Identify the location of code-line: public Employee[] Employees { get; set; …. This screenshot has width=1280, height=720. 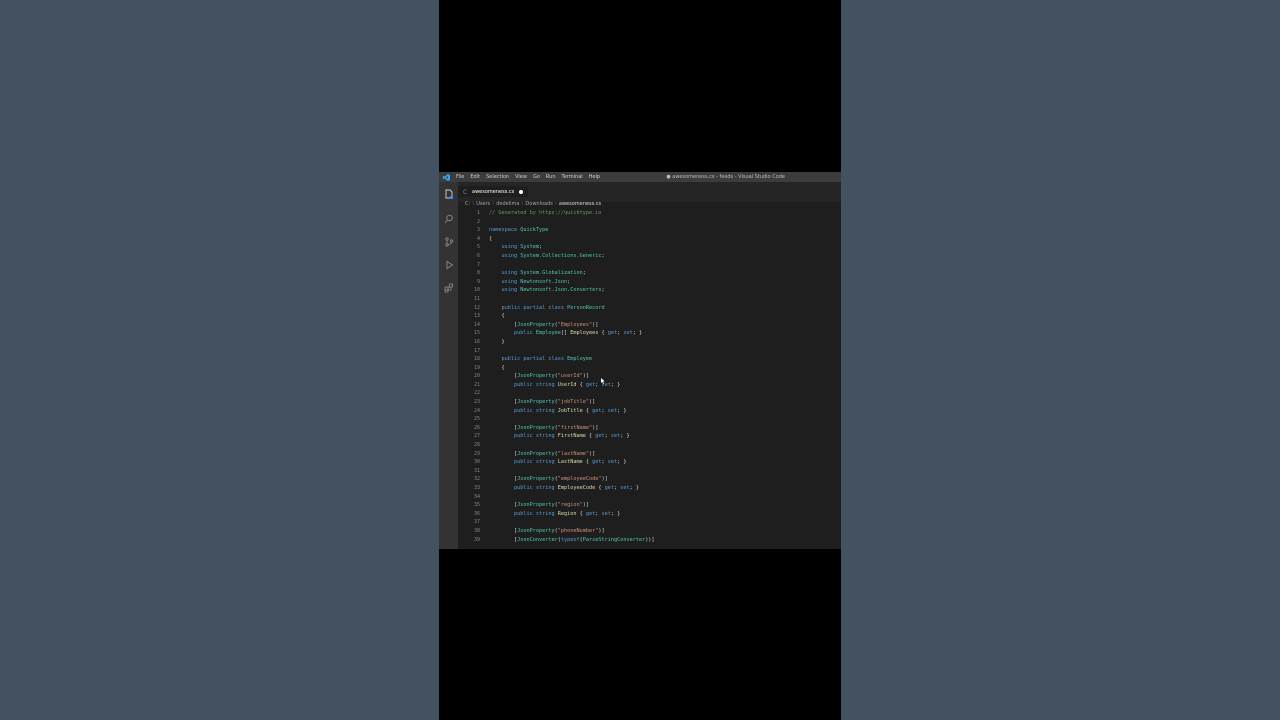
(572, 333).